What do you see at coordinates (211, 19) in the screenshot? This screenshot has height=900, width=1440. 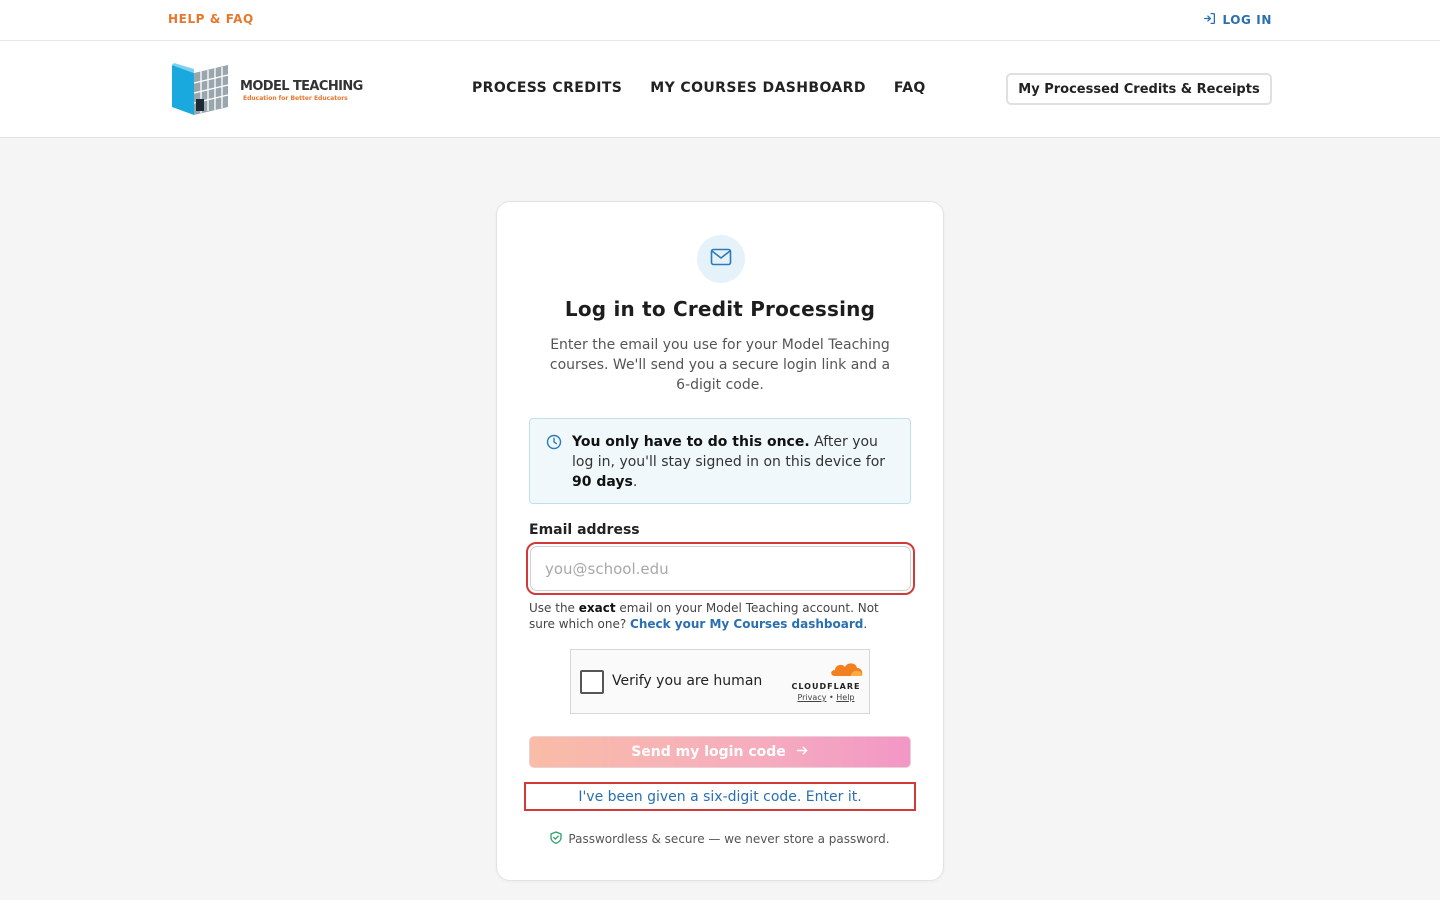 I see `help-faq-link: HELP & FAQ` at bounding box center [211, 19].